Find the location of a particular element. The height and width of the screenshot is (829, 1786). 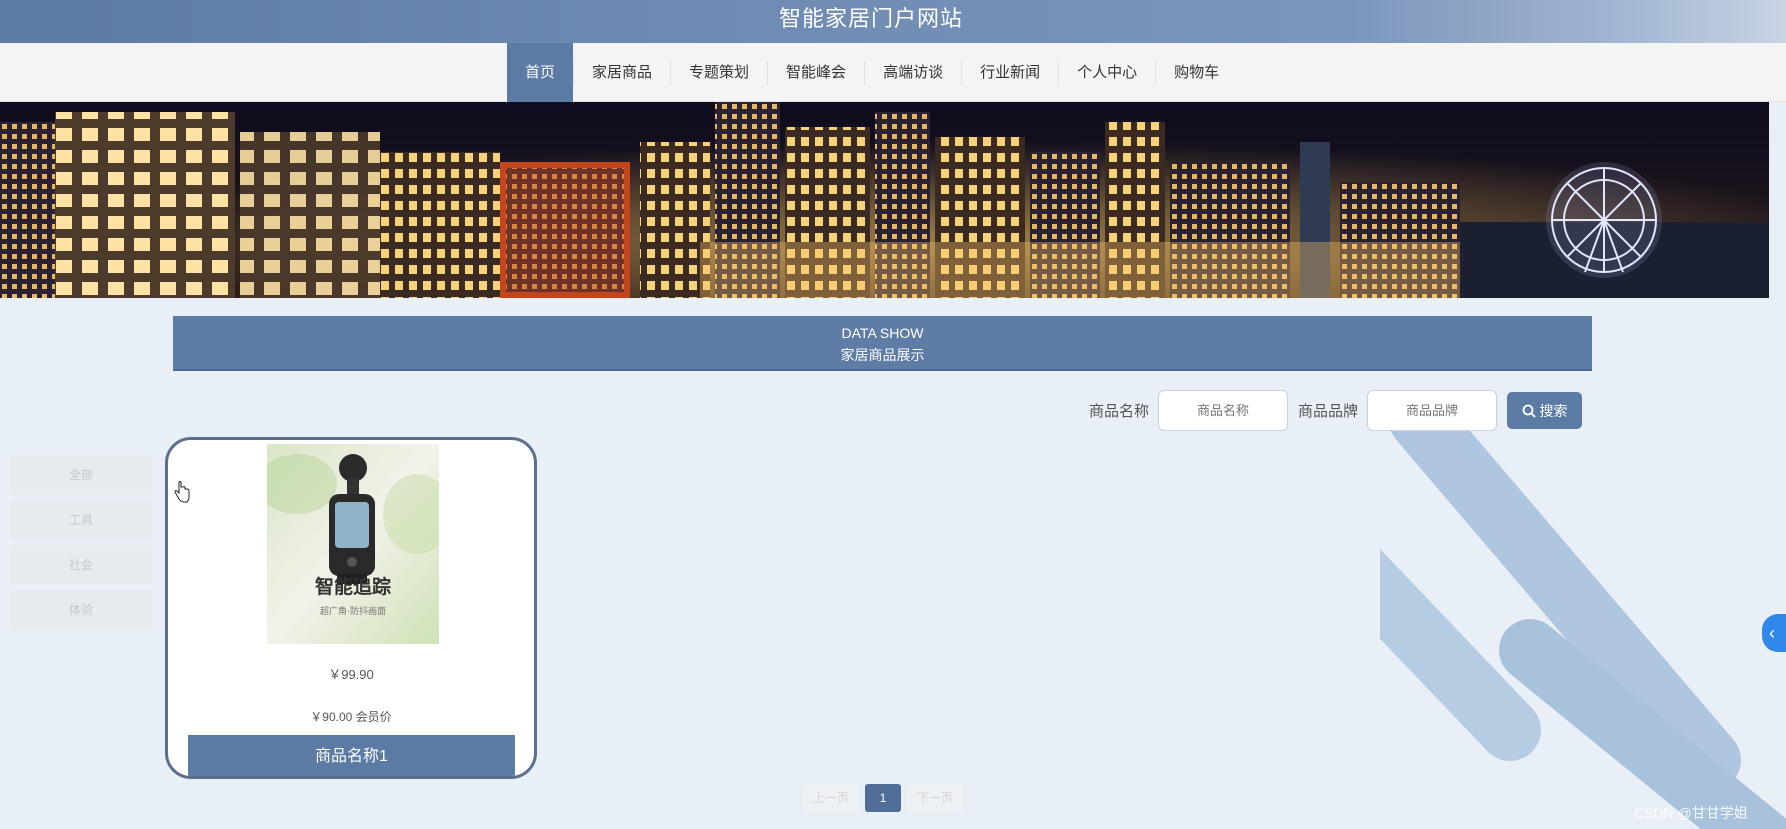

nav-item-topics: 专题策划 is located at coordinates (719, 72).